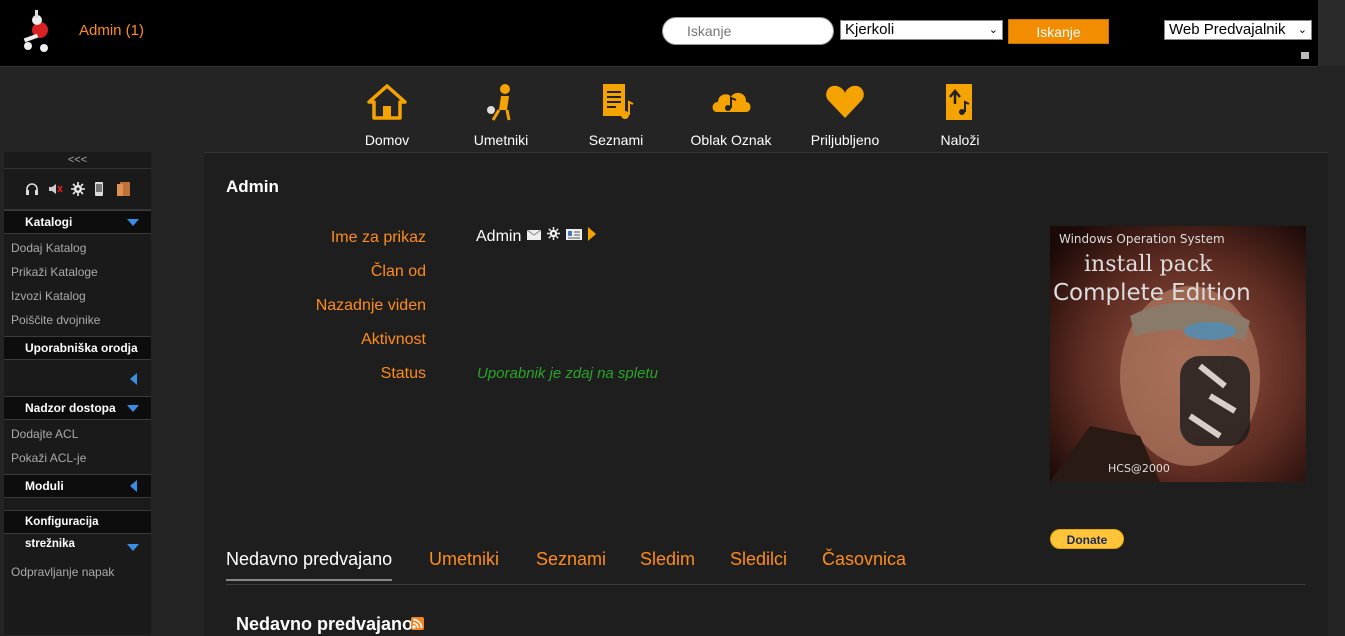 The height and width of the screenshot is (636, 1345). What do you see at coordinates (417, 623) in the screenshot?
I see `rss-icon` at bounding box center [417, 623].